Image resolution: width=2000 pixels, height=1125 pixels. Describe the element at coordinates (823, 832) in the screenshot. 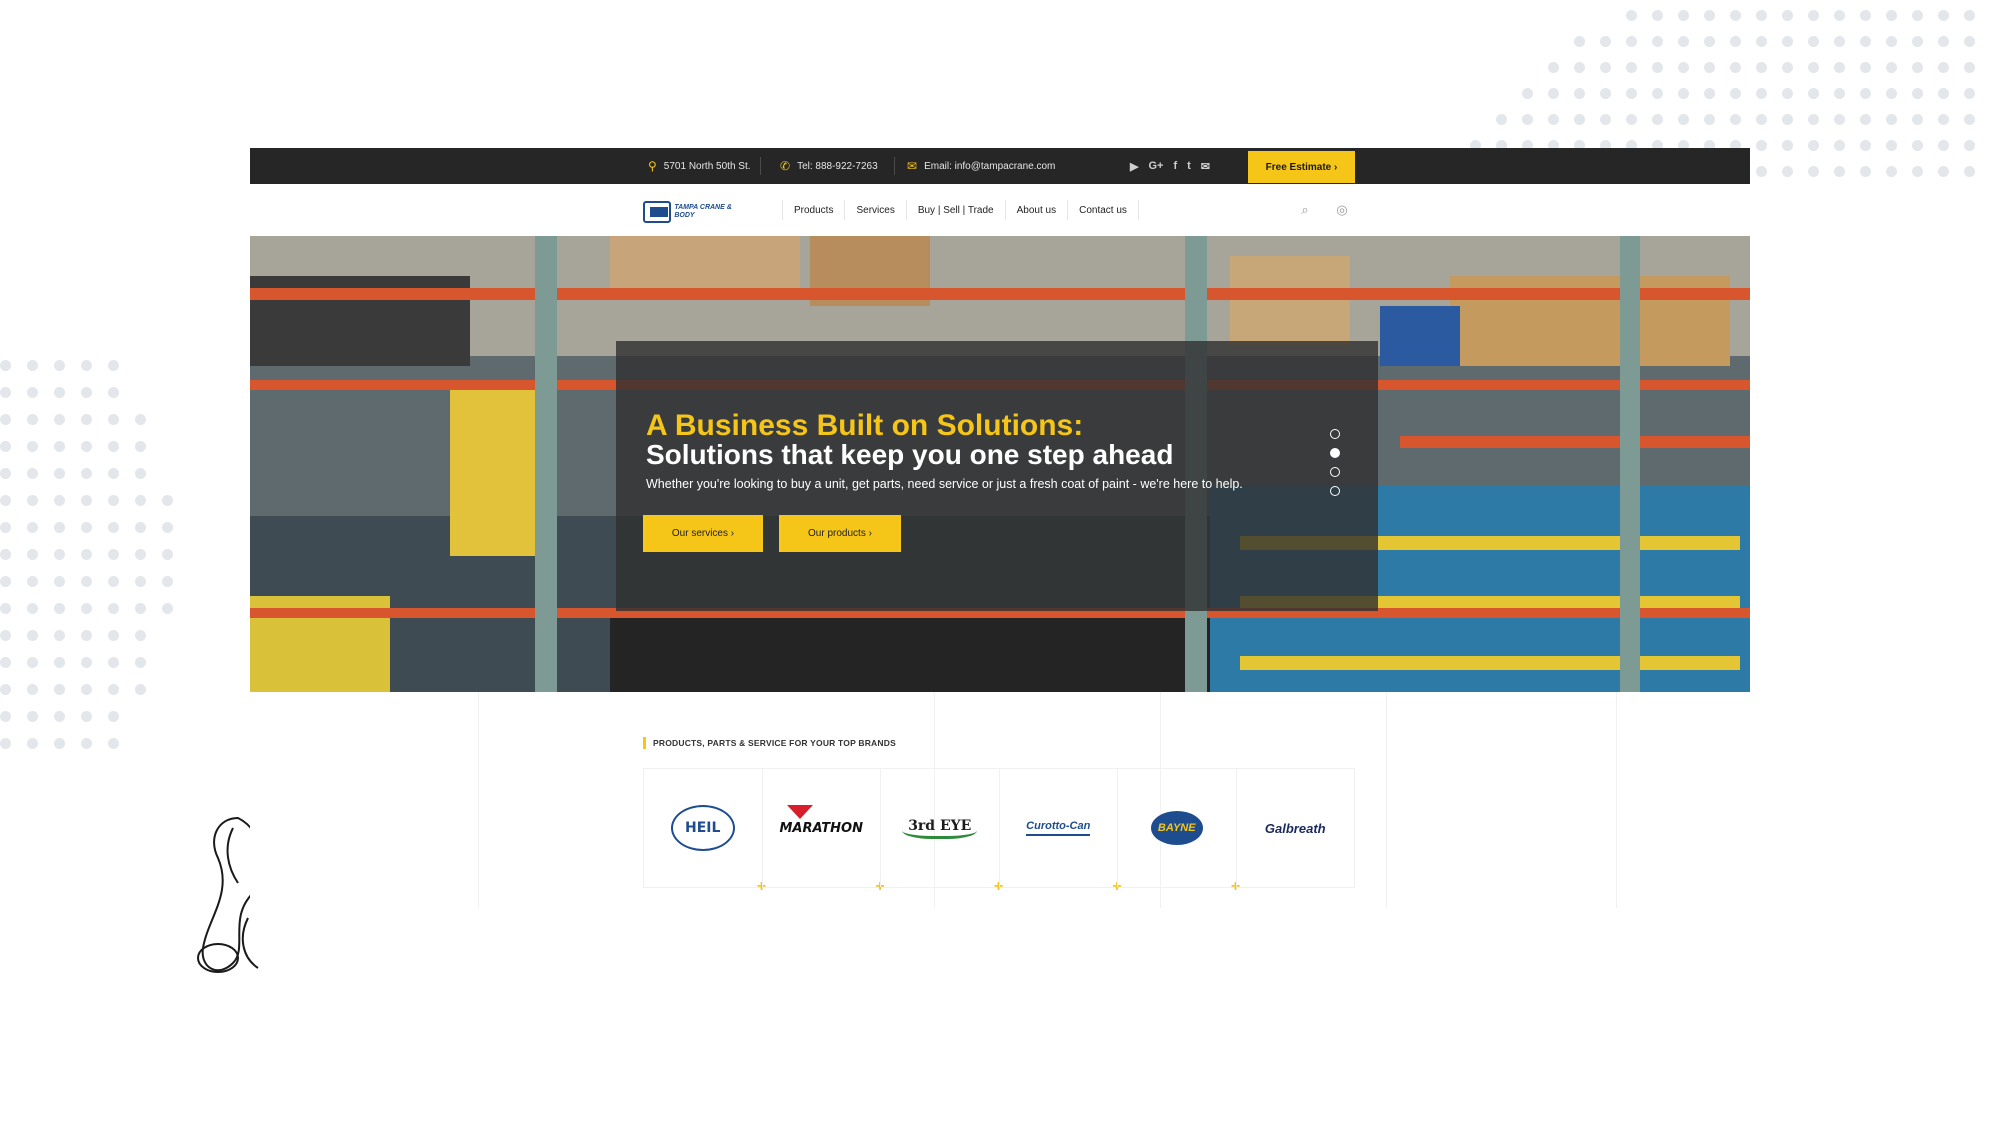

I see `brand-cell-marathon: MARATHON +` at that location.